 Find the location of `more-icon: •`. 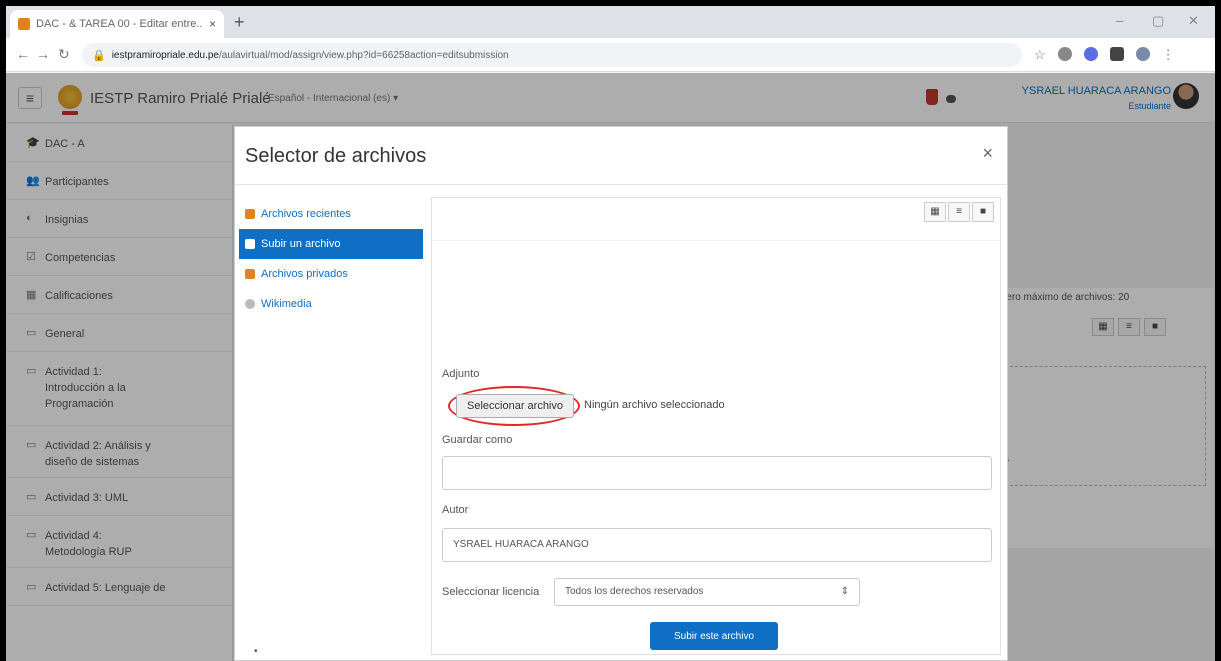

more-icon: • is located at coordinates (256, 651).